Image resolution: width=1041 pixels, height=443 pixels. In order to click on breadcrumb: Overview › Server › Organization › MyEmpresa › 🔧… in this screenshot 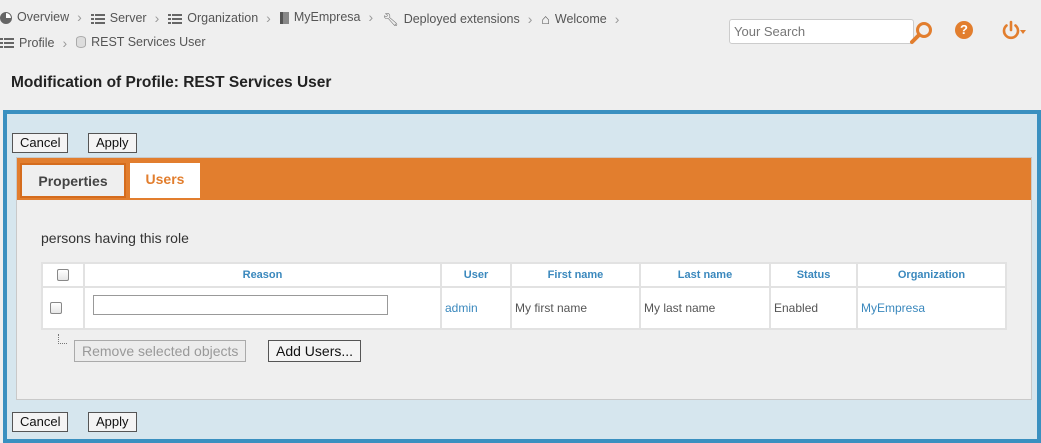, I will do `click(345, 30)`.